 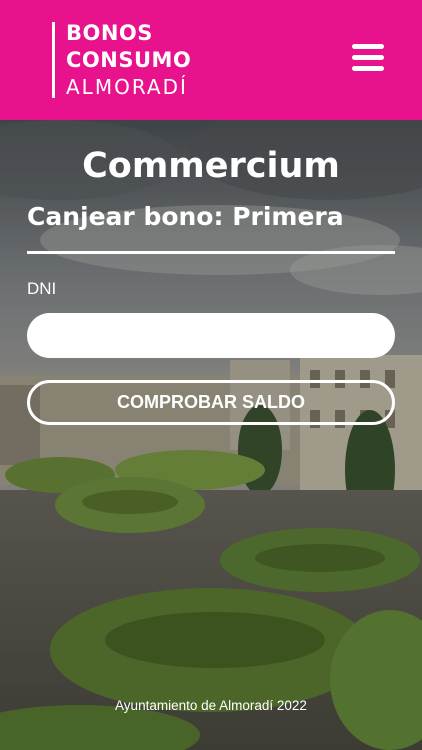 What do you see at coordinates (211, 166) in the screenshot?
I see `page-title: Commercium` at bounding box center [211, 166].